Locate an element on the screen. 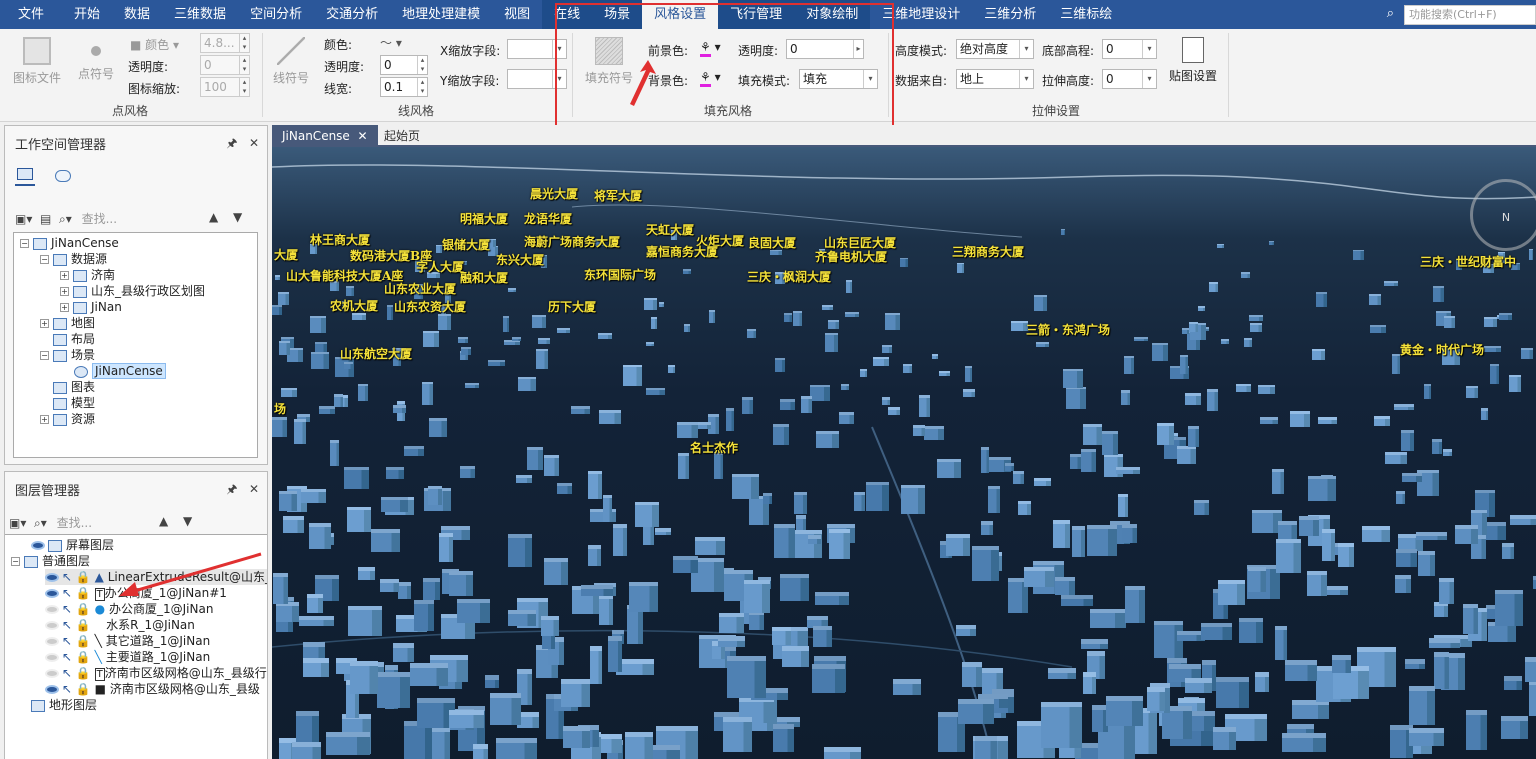 The width and height of the screenshot is (1536, 759). menu-spatial-analysis: 空间分析 is located at coordinates (276, 14).